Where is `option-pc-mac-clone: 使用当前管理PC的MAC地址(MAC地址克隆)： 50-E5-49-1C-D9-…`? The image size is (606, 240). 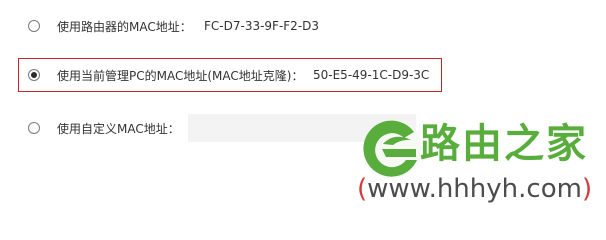
option-pc-mac-clone: 使用当前管理PC的MAC地址(MAC地址克隆)： 50-E5-49-1C-D9-… is located at coordinates (220, 75).